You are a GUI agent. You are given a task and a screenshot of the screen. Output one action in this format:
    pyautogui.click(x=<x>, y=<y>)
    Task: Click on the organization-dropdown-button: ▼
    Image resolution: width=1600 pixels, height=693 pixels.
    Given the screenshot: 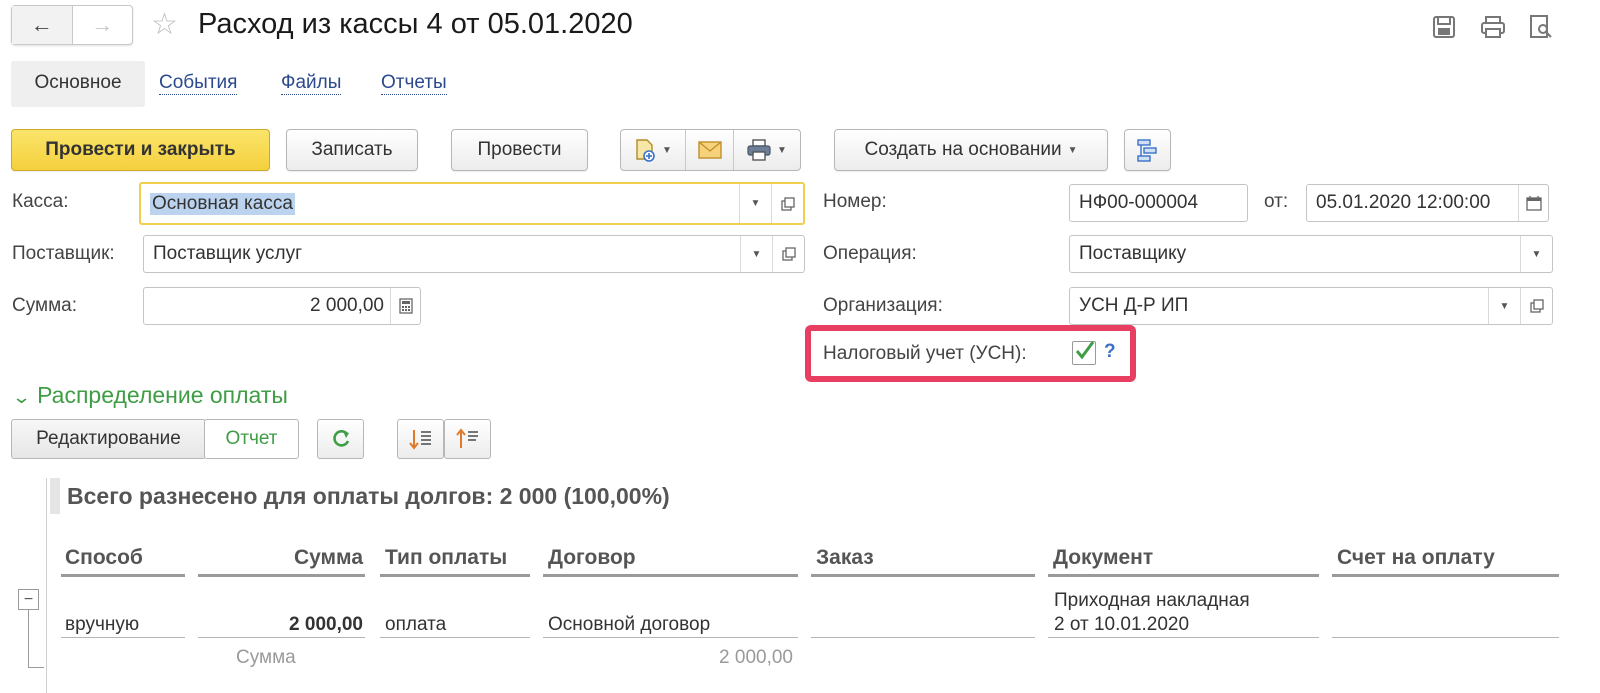 What is the action you would take?
    pyautogui.click(x=1504, y=306)
    